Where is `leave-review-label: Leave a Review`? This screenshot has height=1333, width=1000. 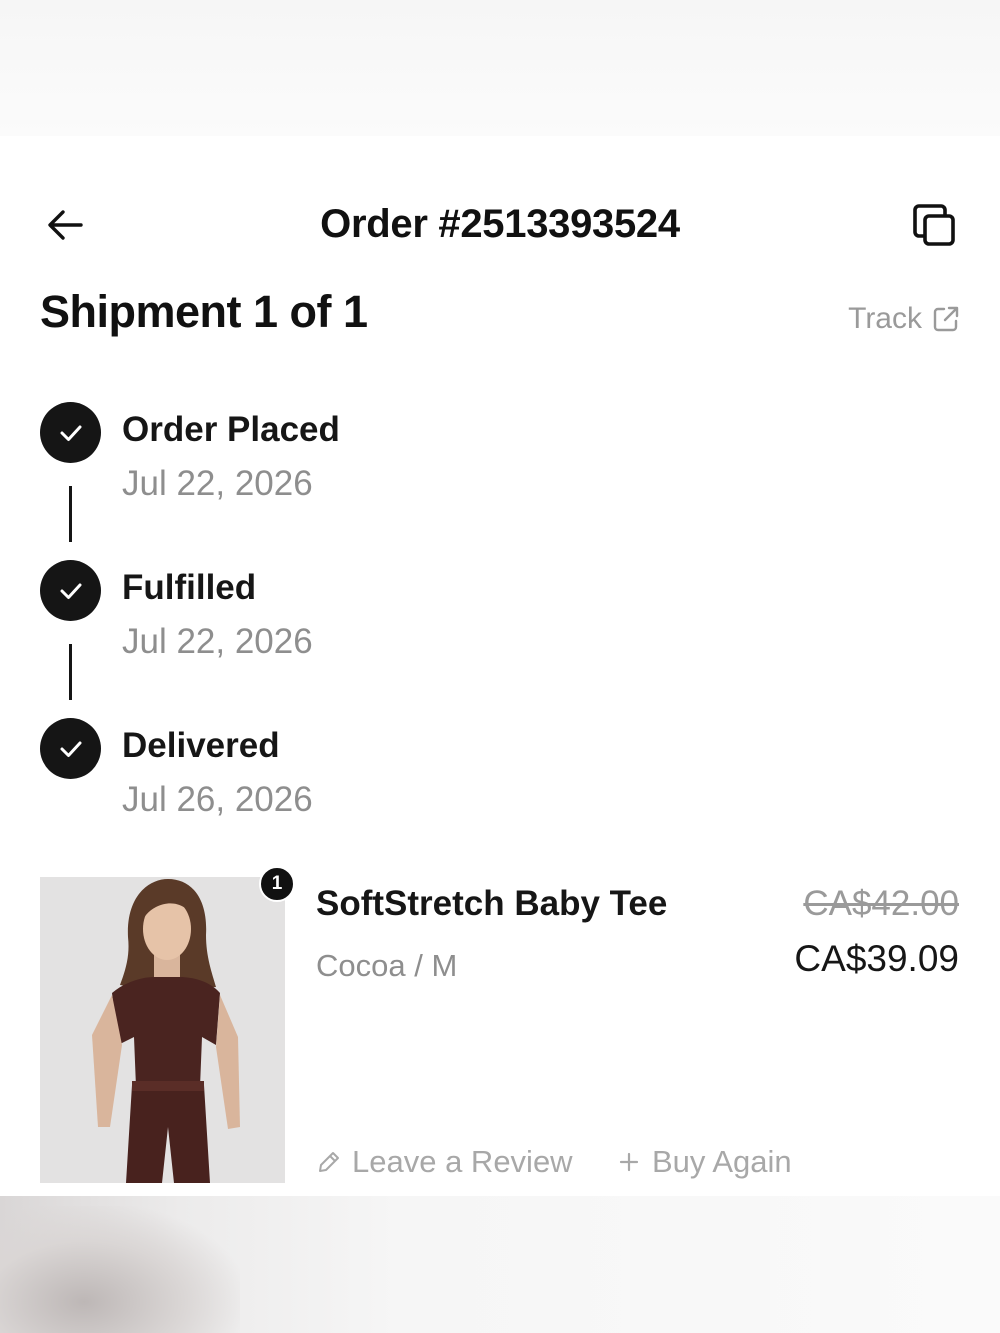 leave-review-label: Leave a Review is located at coordinates (462, 1161).